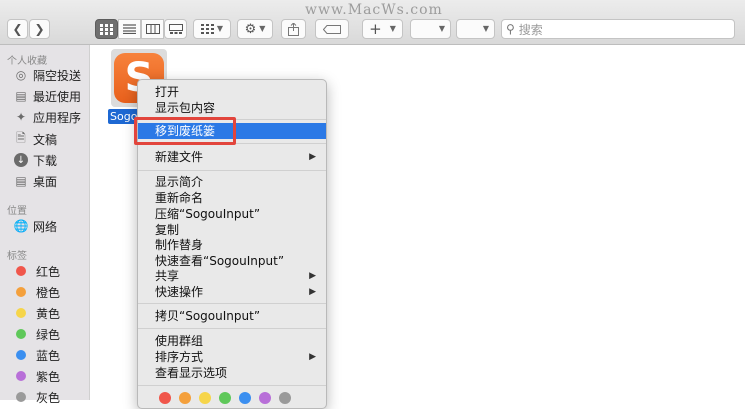 The height and width of the screenshot is (409, 745). I want to click on sidebar-item-tag-red: 红色, so click(37, 271).